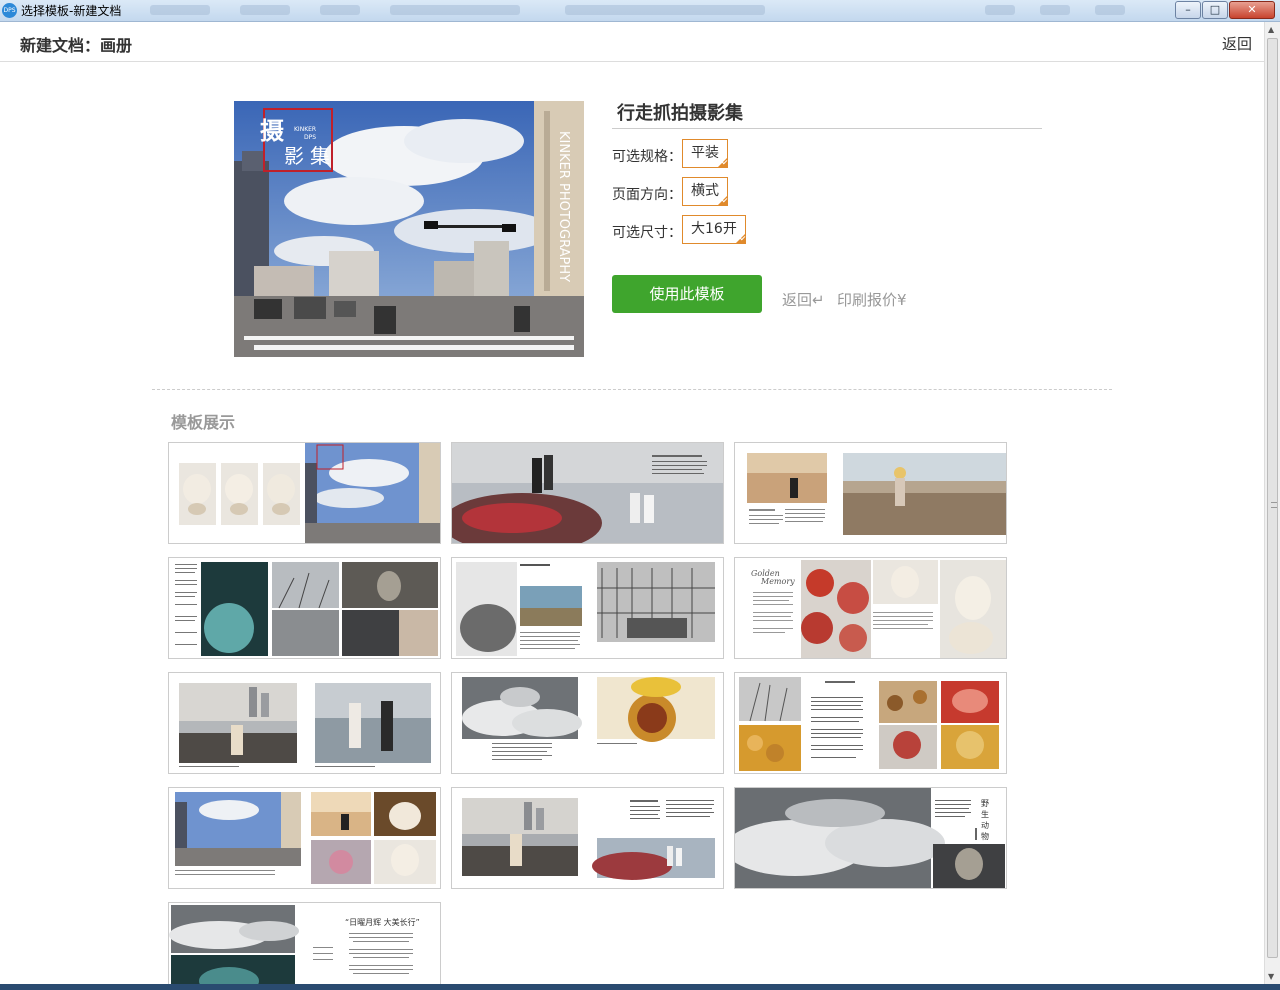 The width and height of the screenshot is (1280, 990). I want to click on svg-text: 野, so click(985, 803).